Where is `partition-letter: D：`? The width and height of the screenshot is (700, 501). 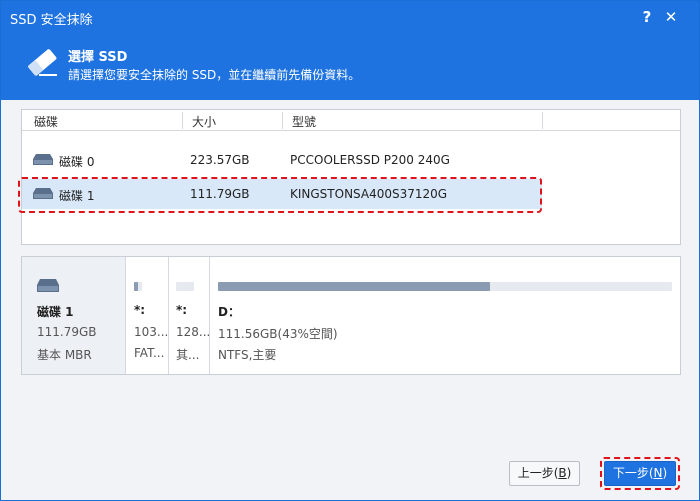 partition-letter: D： is located at coordinates (229, 312).